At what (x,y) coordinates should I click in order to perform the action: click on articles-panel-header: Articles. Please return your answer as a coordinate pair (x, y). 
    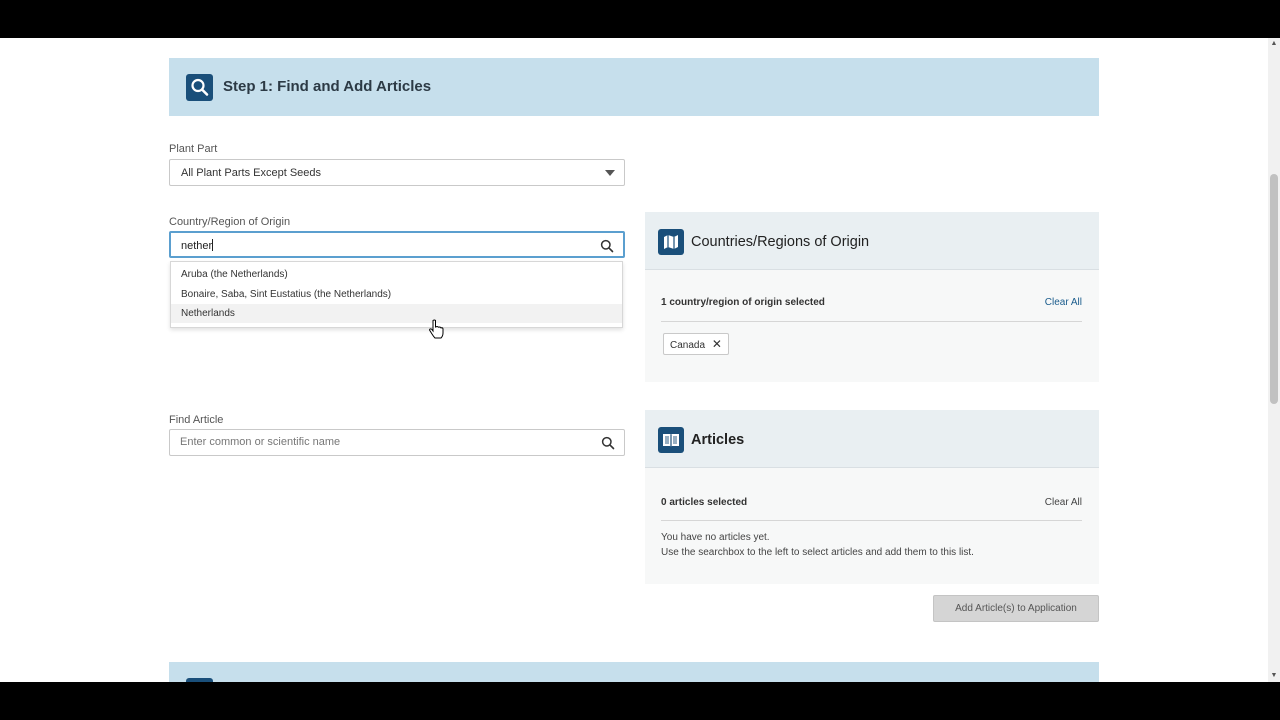
    Looking at the image, I should click on (872, 439).